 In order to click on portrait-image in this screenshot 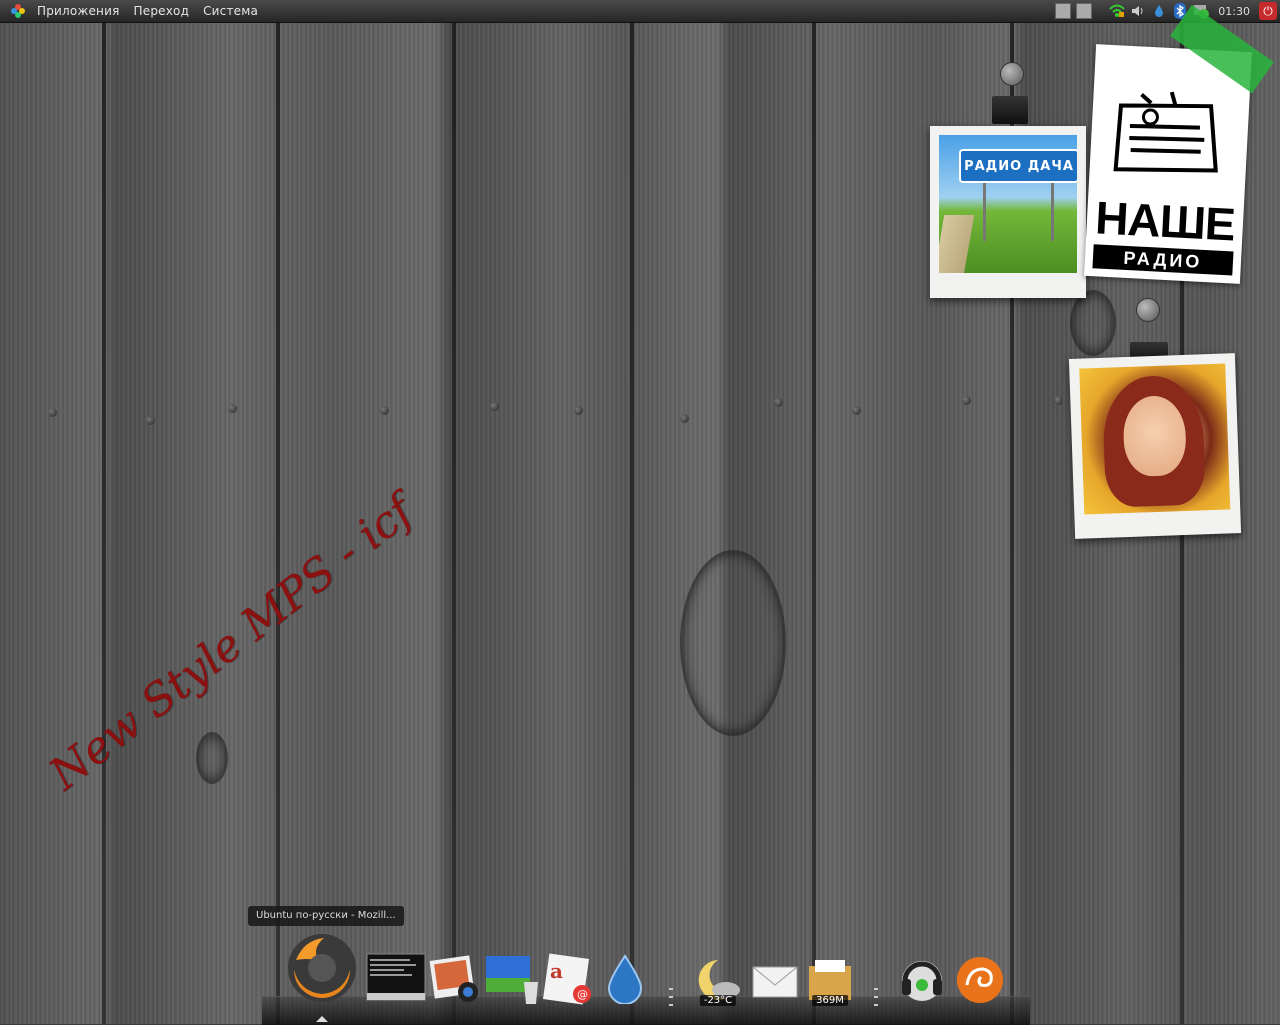, I will do `click(1155, 439)`.